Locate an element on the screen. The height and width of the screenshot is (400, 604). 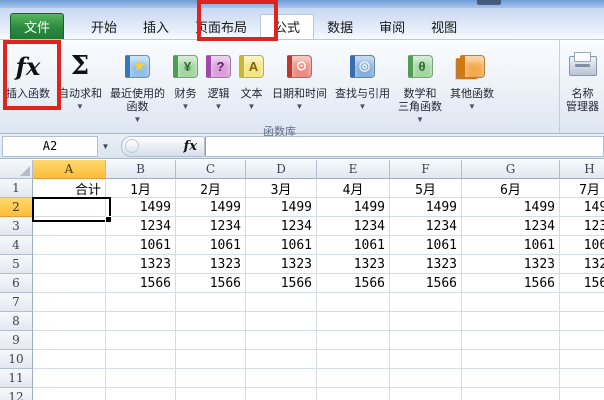
cell-A5 is located at coordinates (69, 264).